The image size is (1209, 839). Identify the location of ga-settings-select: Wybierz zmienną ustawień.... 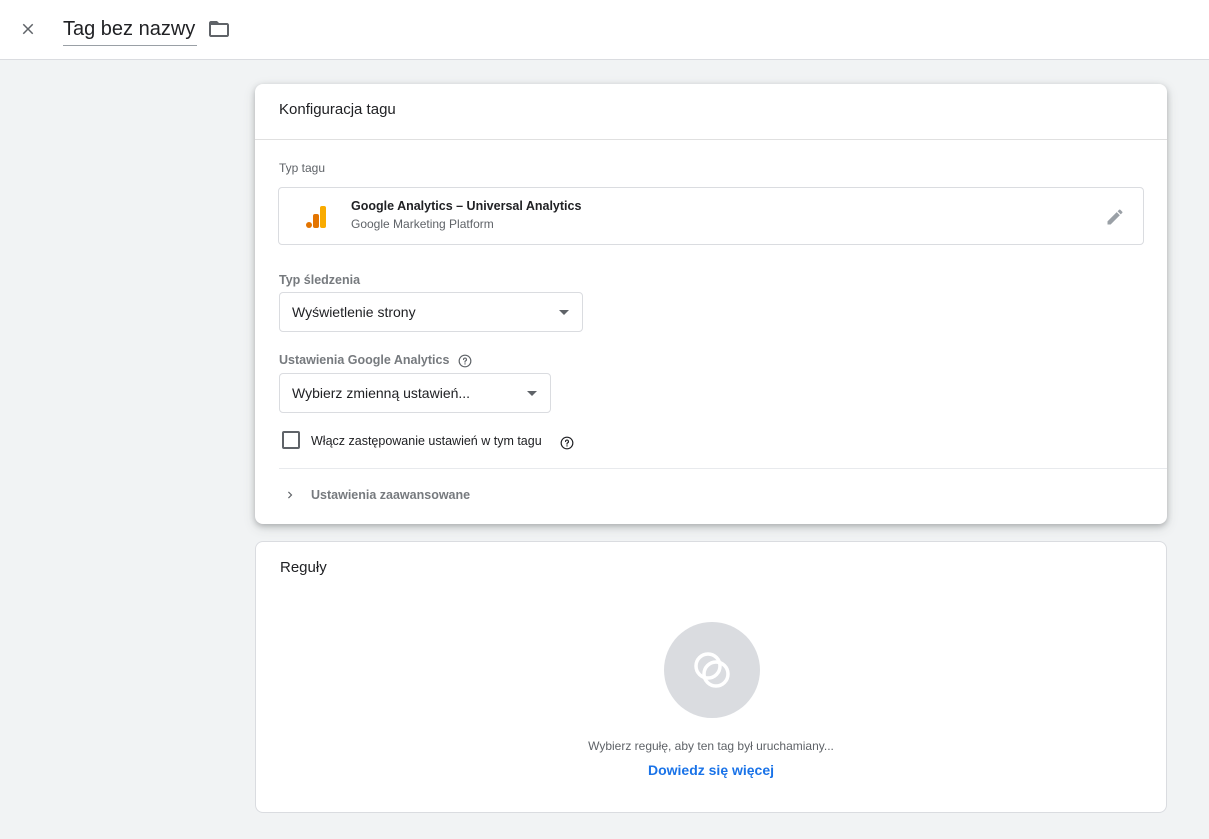
(415, 393).